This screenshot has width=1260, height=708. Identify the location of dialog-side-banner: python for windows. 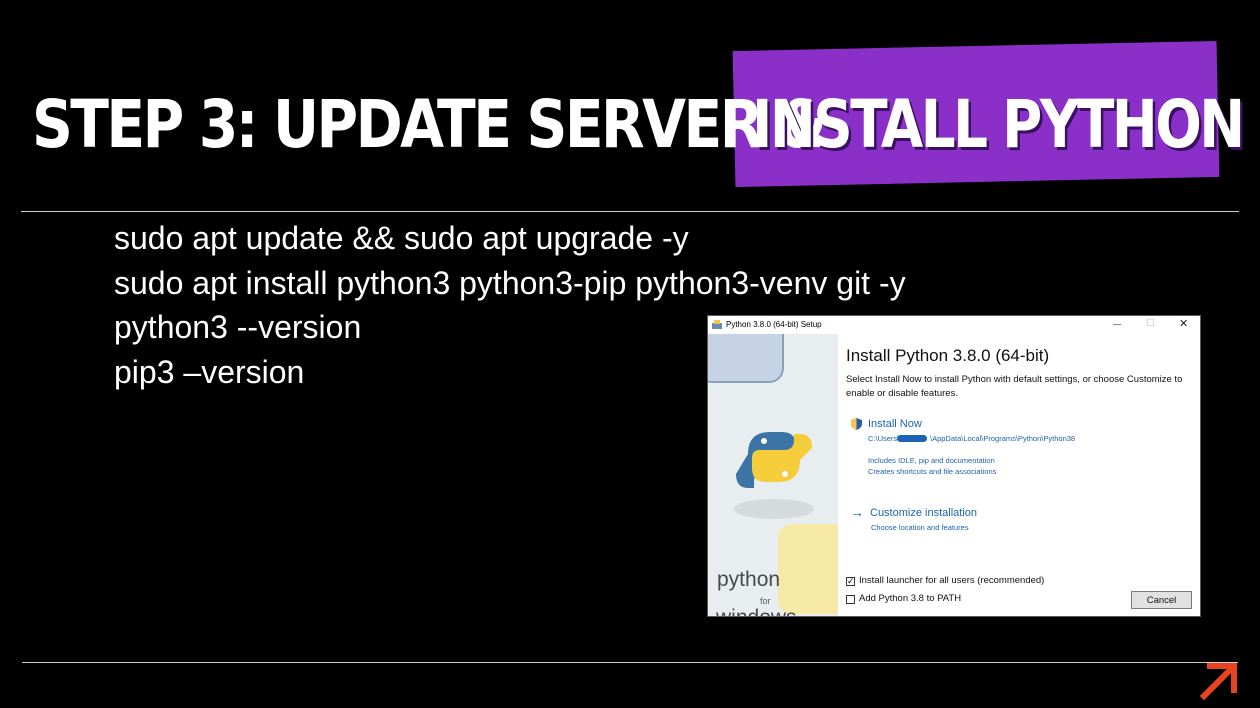
(773, 475).